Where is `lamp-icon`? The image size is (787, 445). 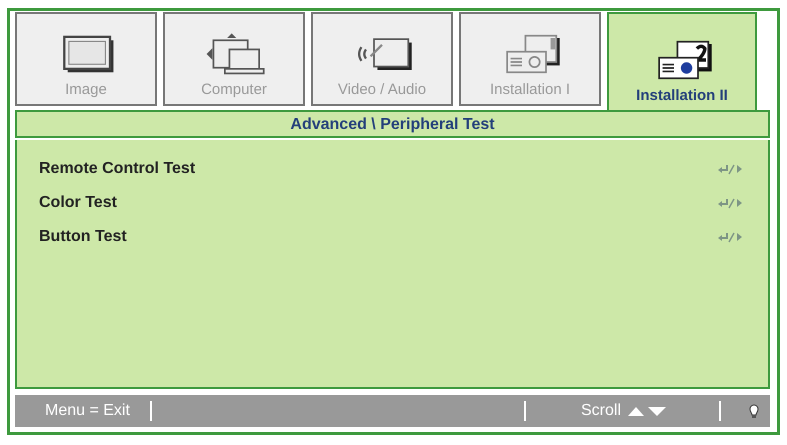 lamp-icon is located at coordinates (754, 411).